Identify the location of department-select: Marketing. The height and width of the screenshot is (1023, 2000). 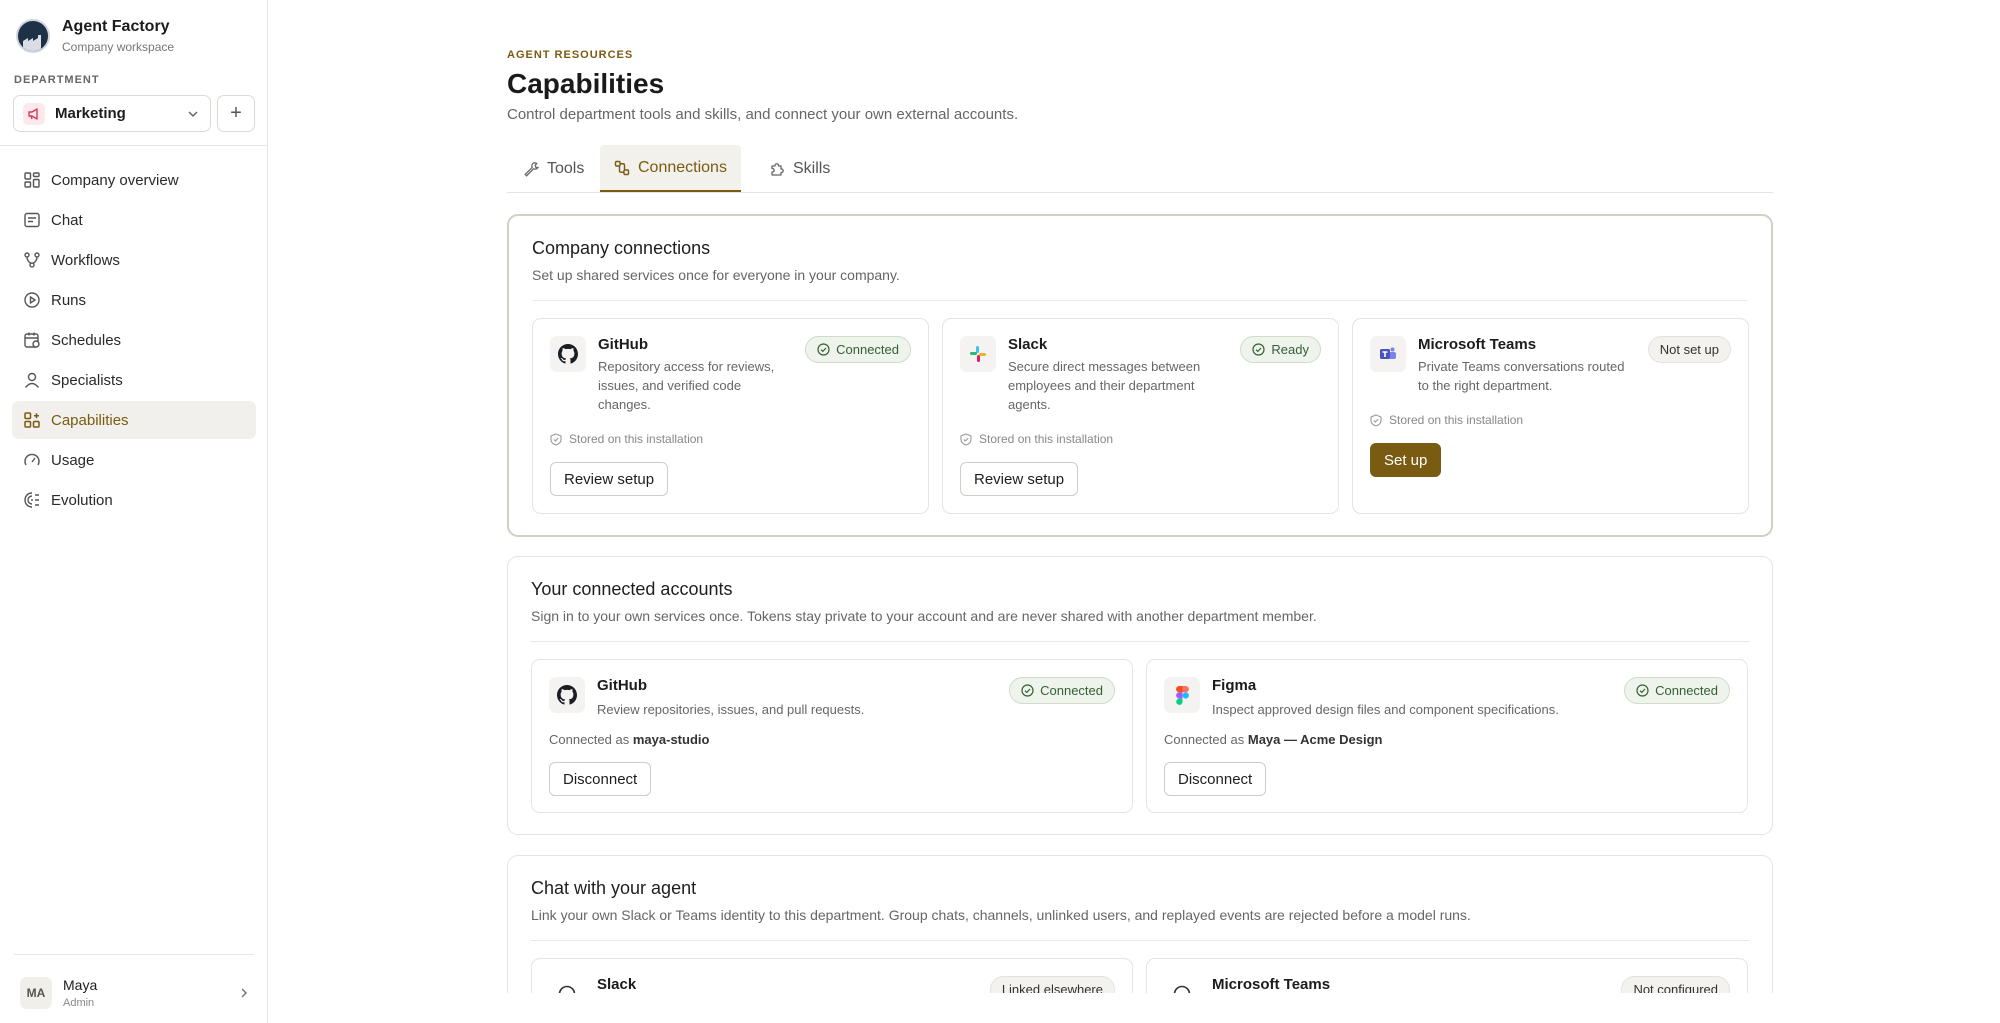
(112, 113).